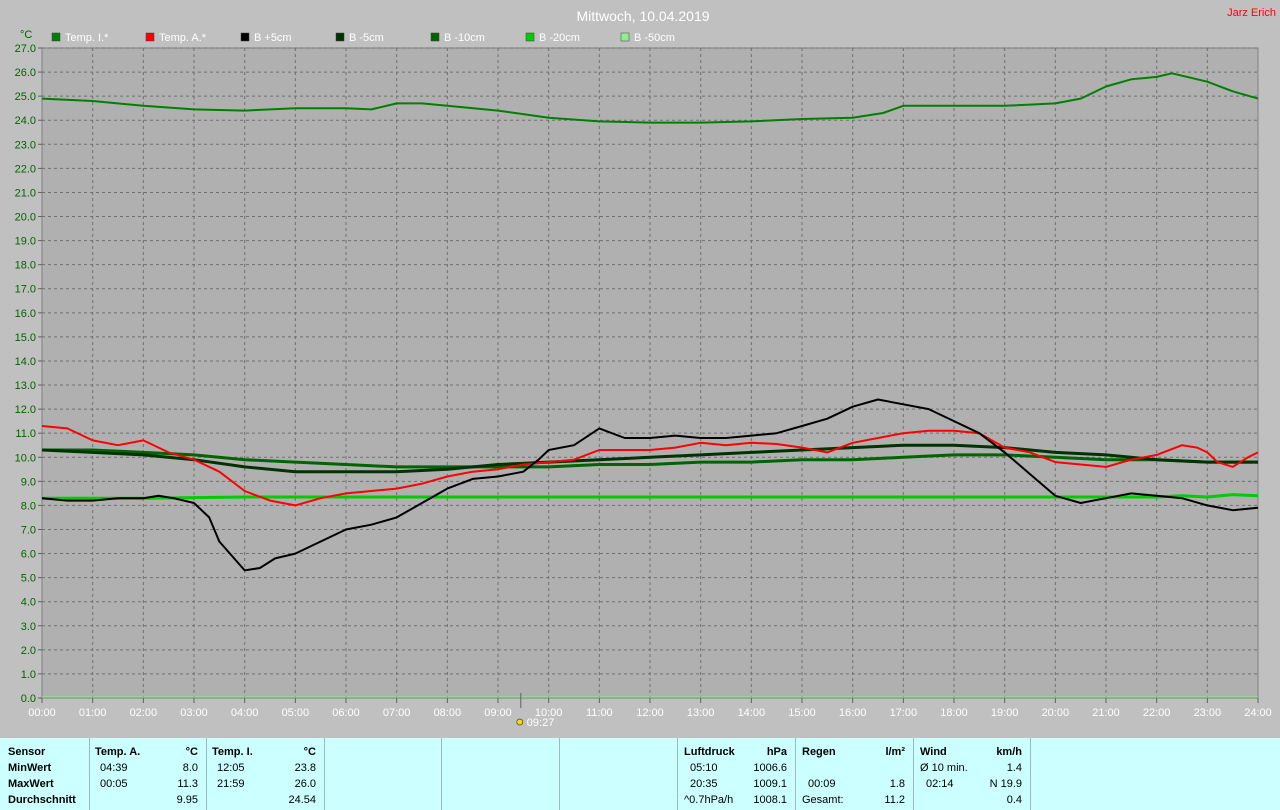 Image resolution: width=1280 pixels, height=810 pixels. What do you see at coordinates (776, 752) in the screenshot?
I see `luftdruck-unit: hPa` at bounding box center [776, 752].